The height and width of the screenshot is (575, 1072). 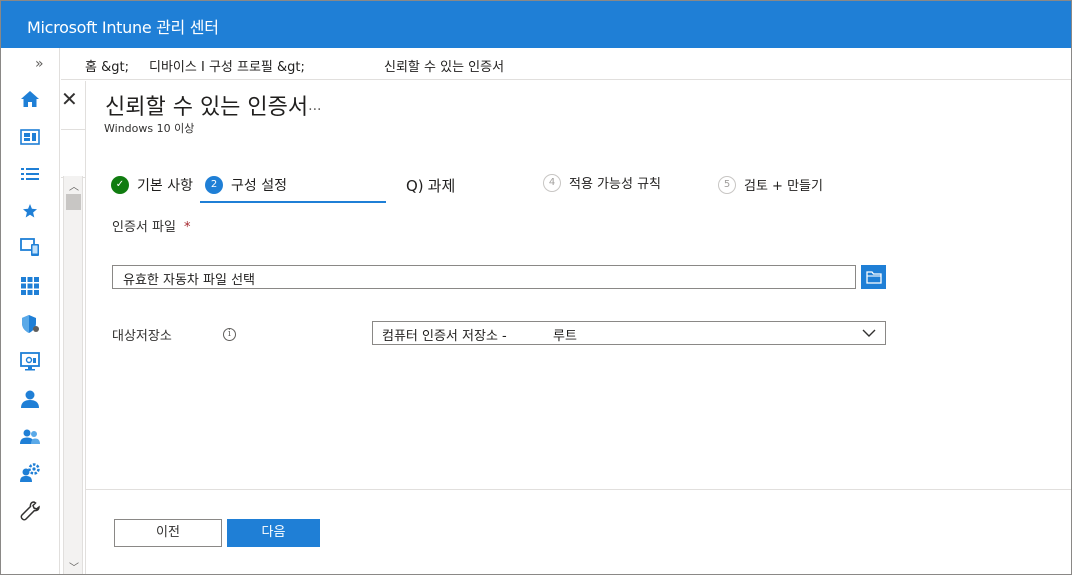 I want to click on devices-icon, so click(x=30, y=247).